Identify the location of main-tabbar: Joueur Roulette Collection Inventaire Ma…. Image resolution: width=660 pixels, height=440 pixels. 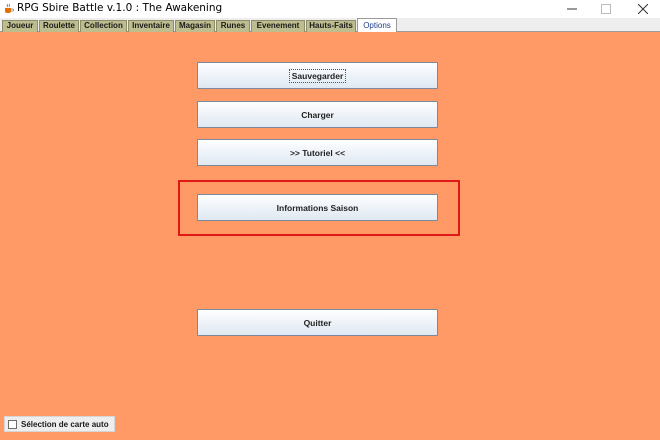
(330, 25).